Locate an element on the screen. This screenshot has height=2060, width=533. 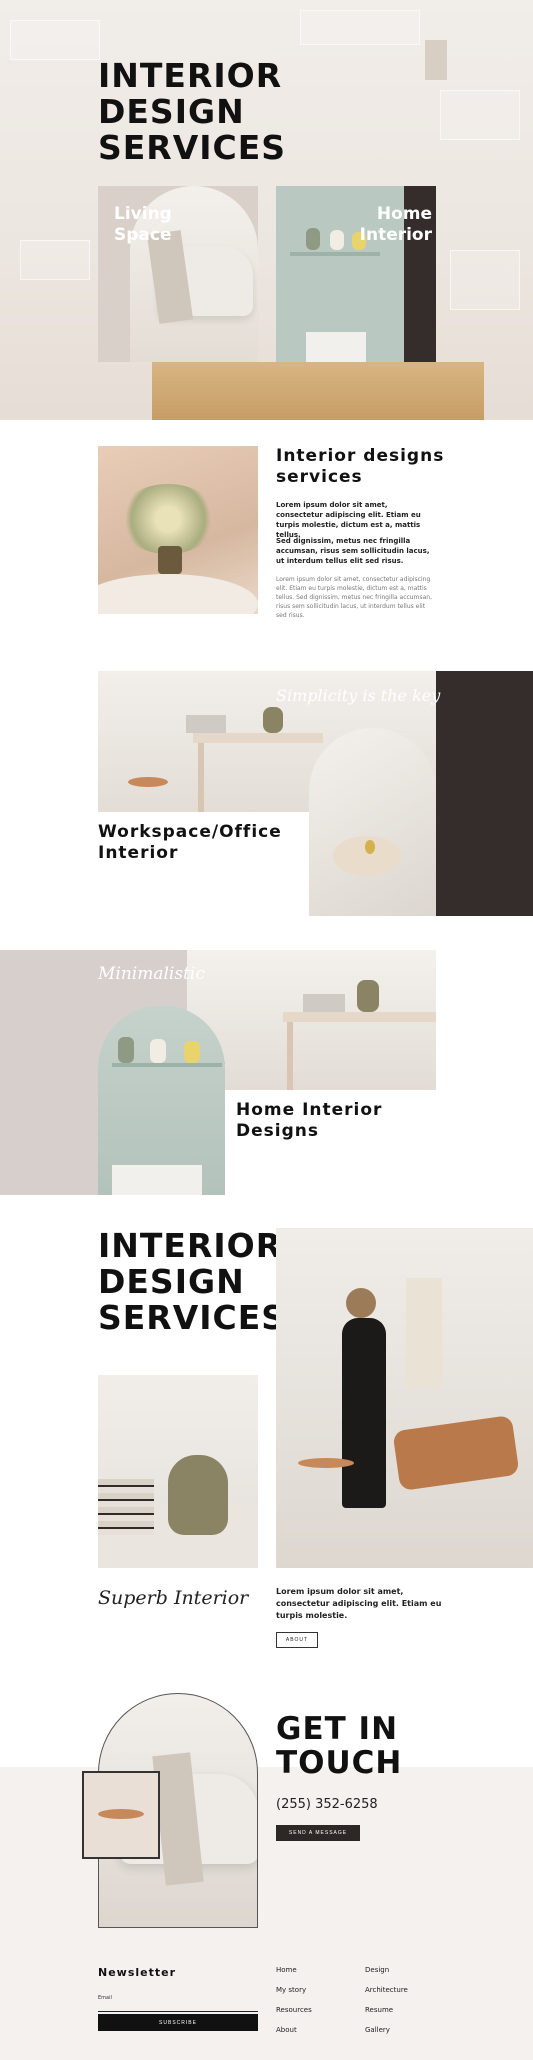
person-head is located at coordinates (361, 1303).